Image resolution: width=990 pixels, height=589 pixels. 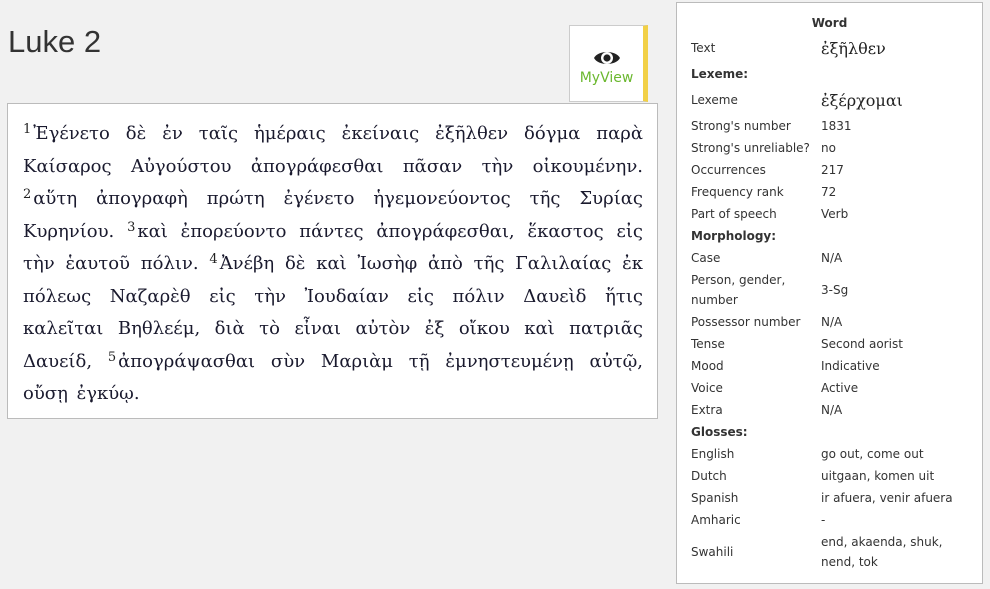 What do you see at coordinates (823, 520) in the screenshot?
I see `amharic-value: -` at bounding box center [823, 520].